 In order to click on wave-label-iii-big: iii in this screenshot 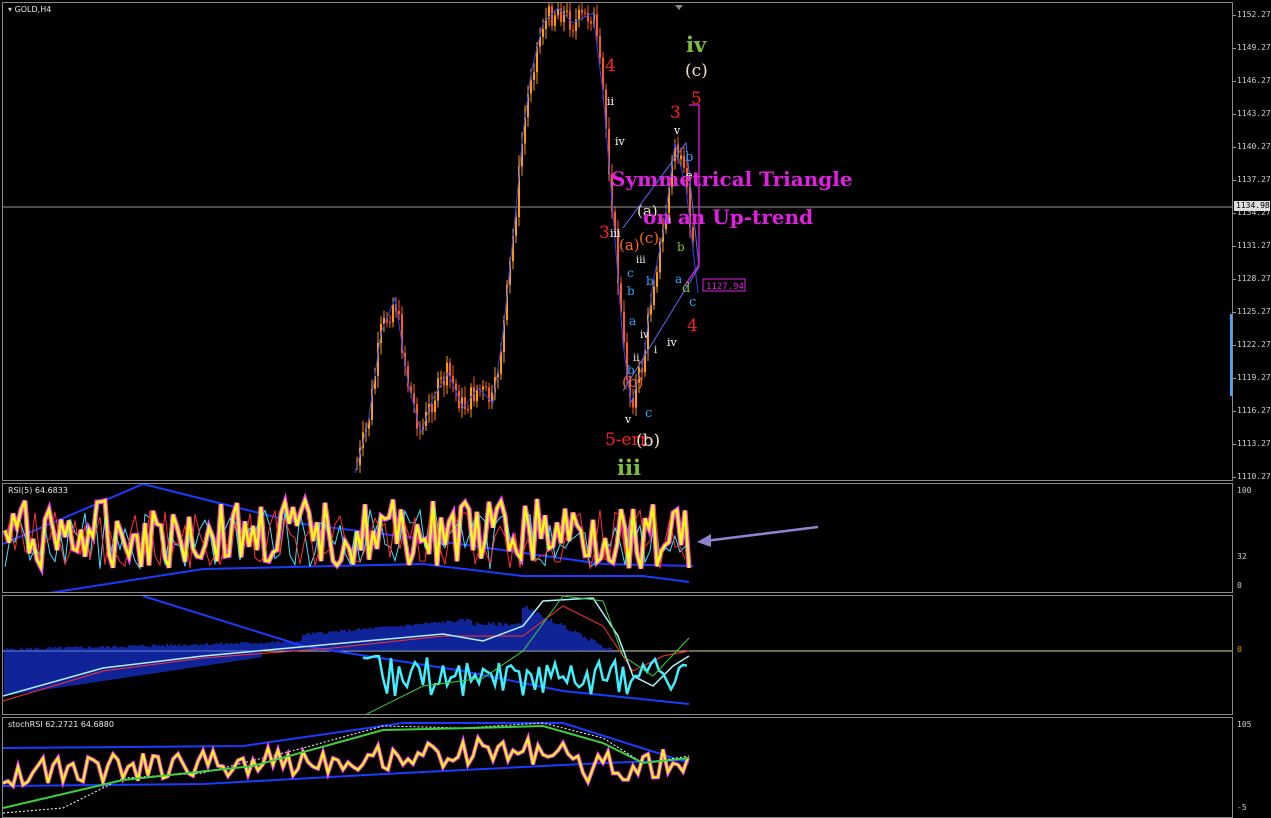, I will do `click(629, 467)`.